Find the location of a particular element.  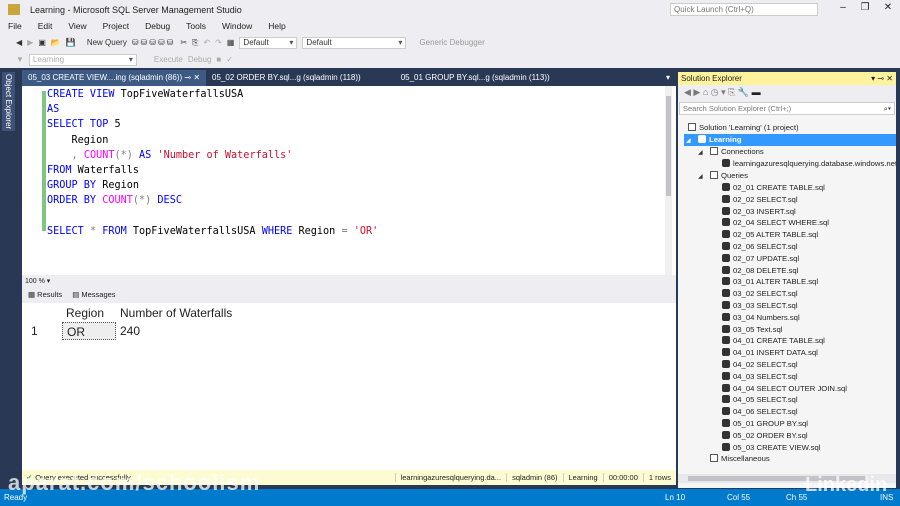

menu-file: File is located at coordinates (15, 26).